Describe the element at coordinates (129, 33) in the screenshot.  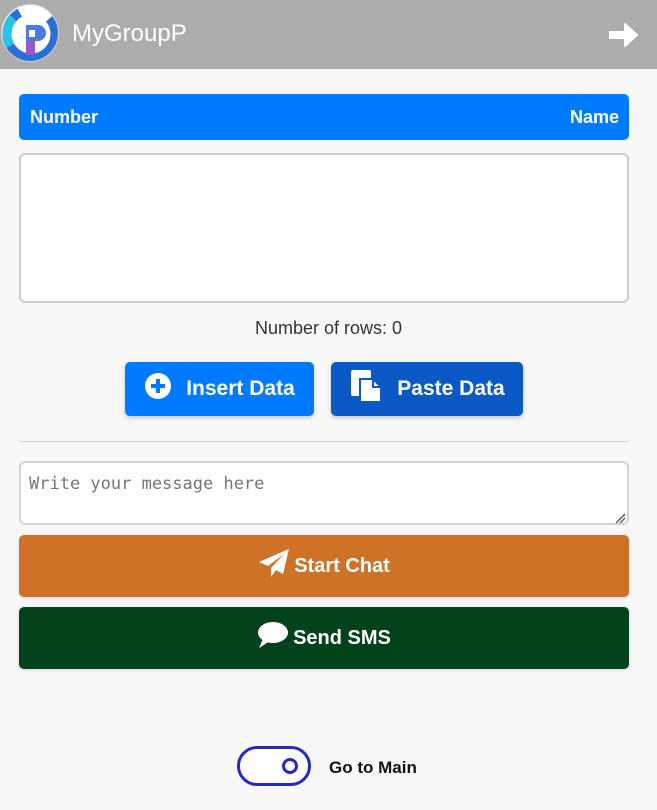
I see `app-title: MyGroupP` at that location.